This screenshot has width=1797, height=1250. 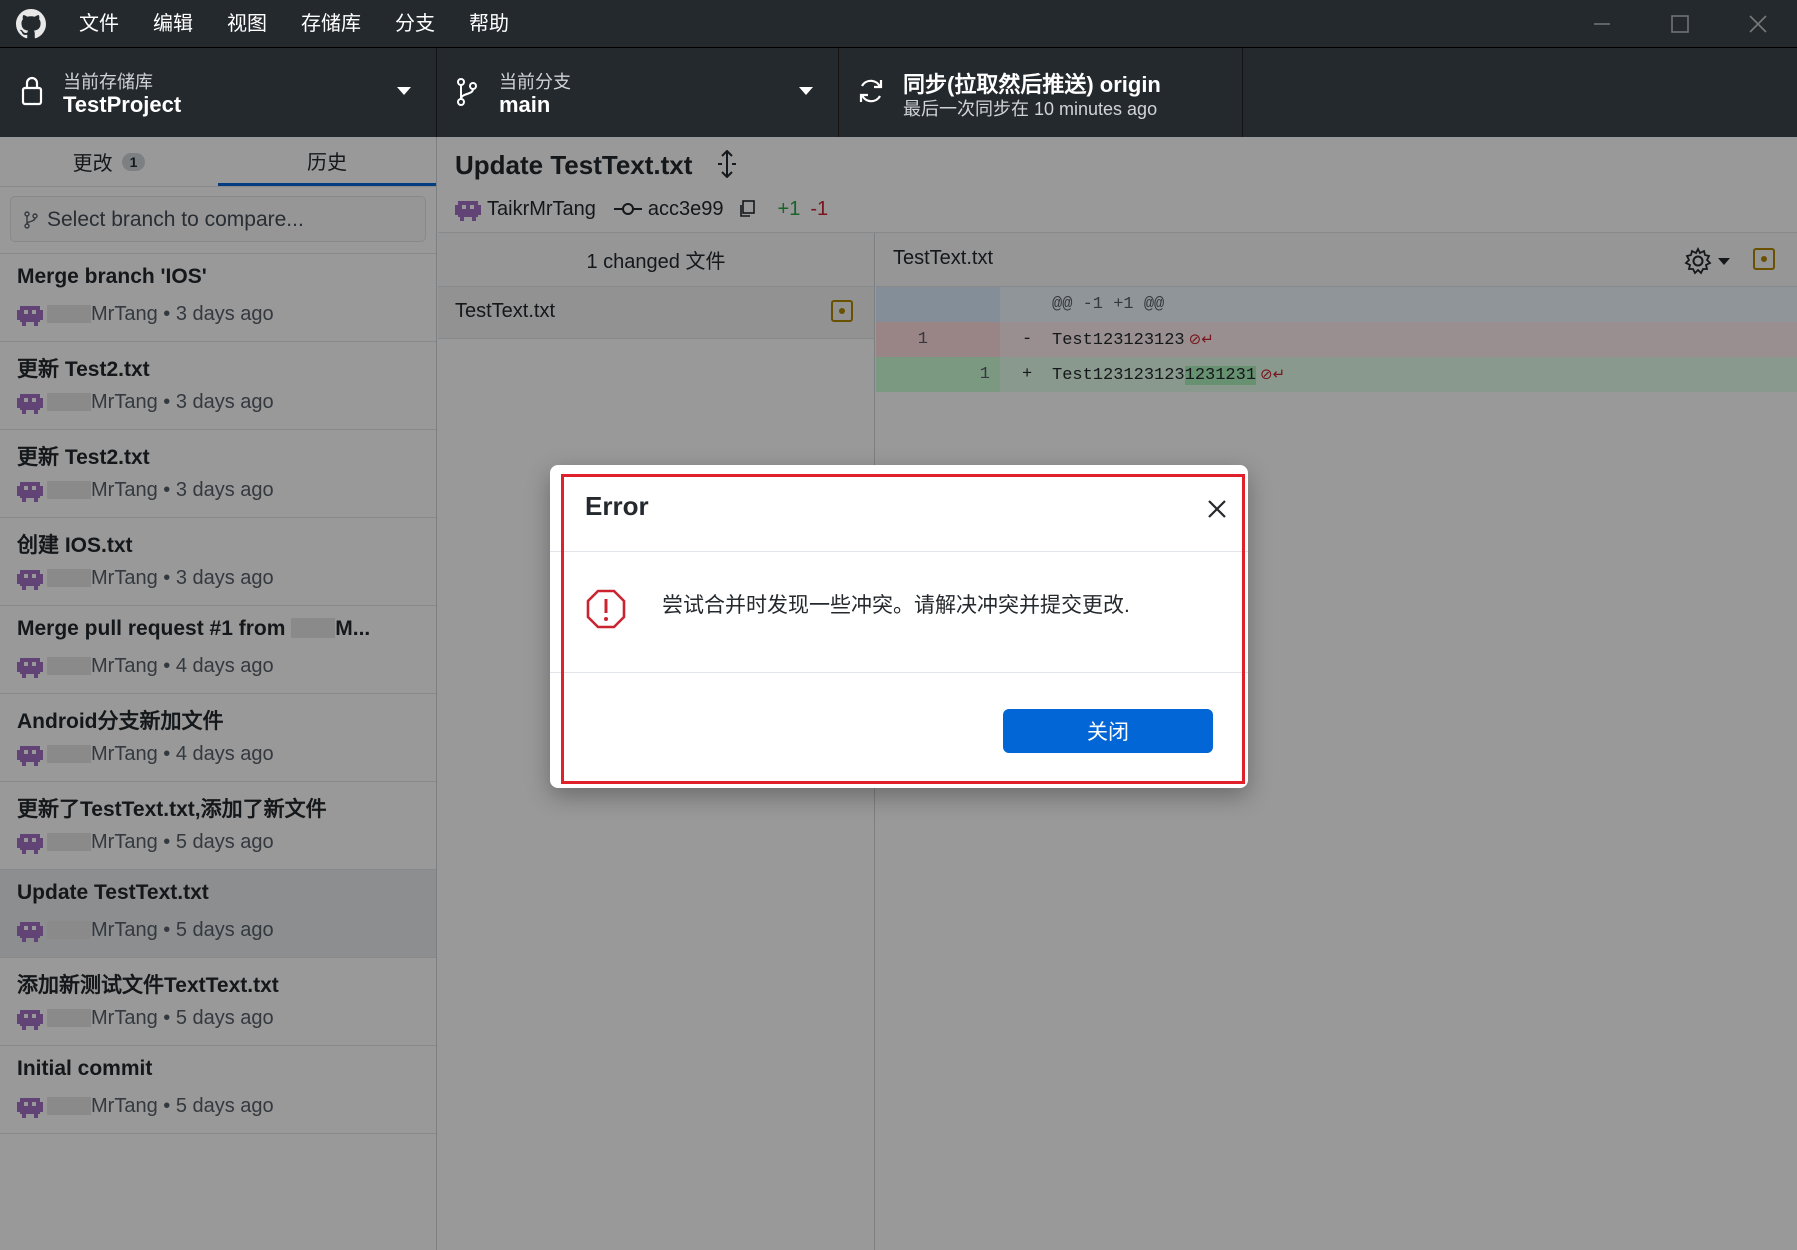 I want to click on dialog-title: Error, so click(x=617, y=506).